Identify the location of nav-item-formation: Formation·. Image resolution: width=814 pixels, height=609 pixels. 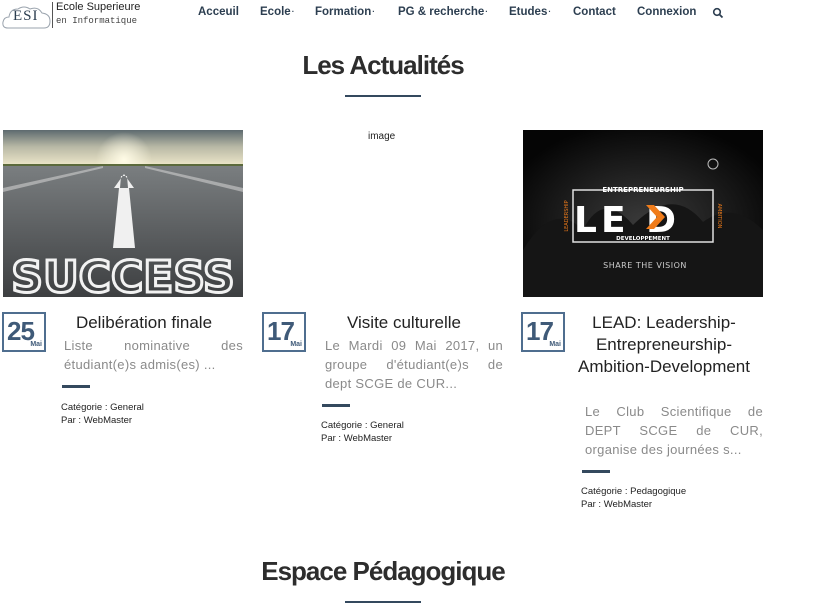
(345, 12).